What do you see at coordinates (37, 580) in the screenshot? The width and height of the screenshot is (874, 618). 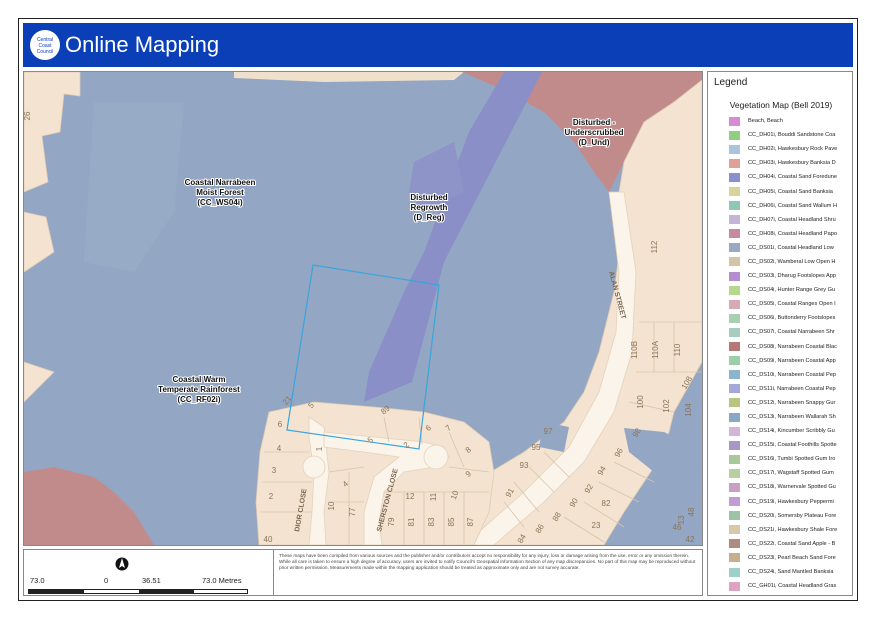 I see `scale-label: 73.0` at bounding box center [37, 580].